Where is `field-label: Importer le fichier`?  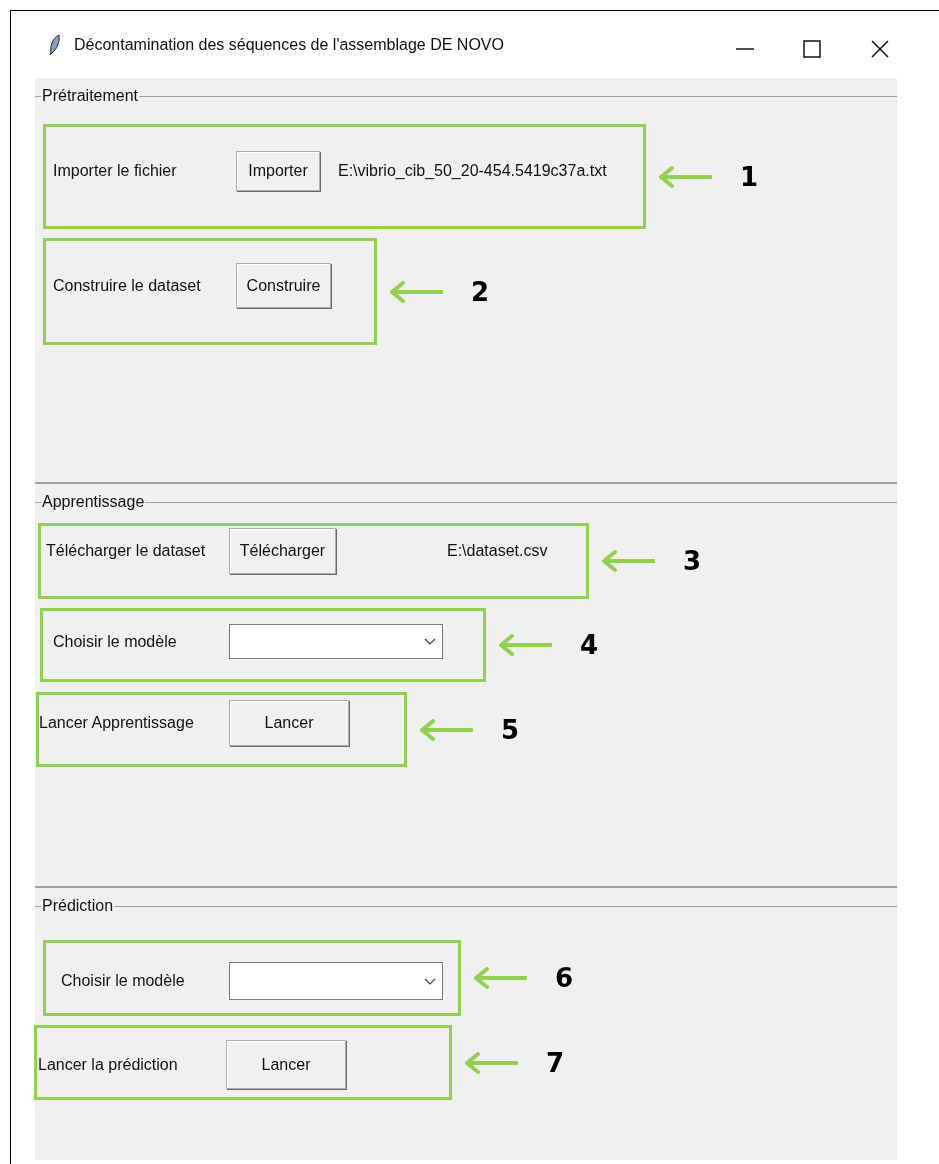 field-label: Importer le fichier is located at coordinates (115, 171).